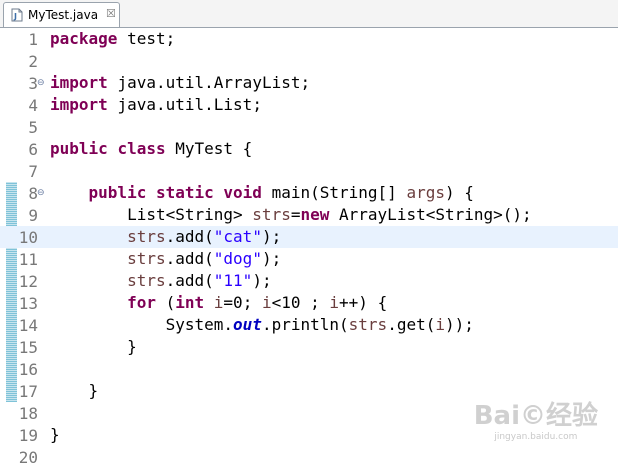  Describe the element at coordinates (33, 193) in the screenshot. I see `line-number: 8` at that location.